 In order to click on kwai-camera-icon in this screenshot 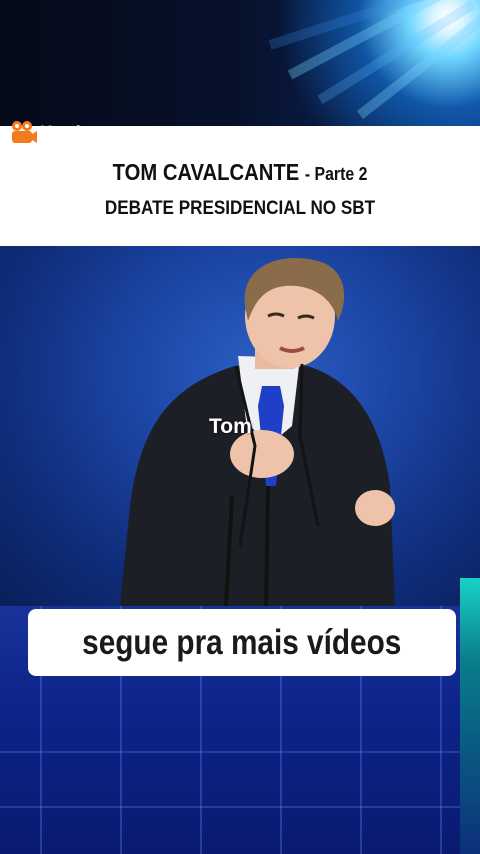, I will do `click(24, 132)`.